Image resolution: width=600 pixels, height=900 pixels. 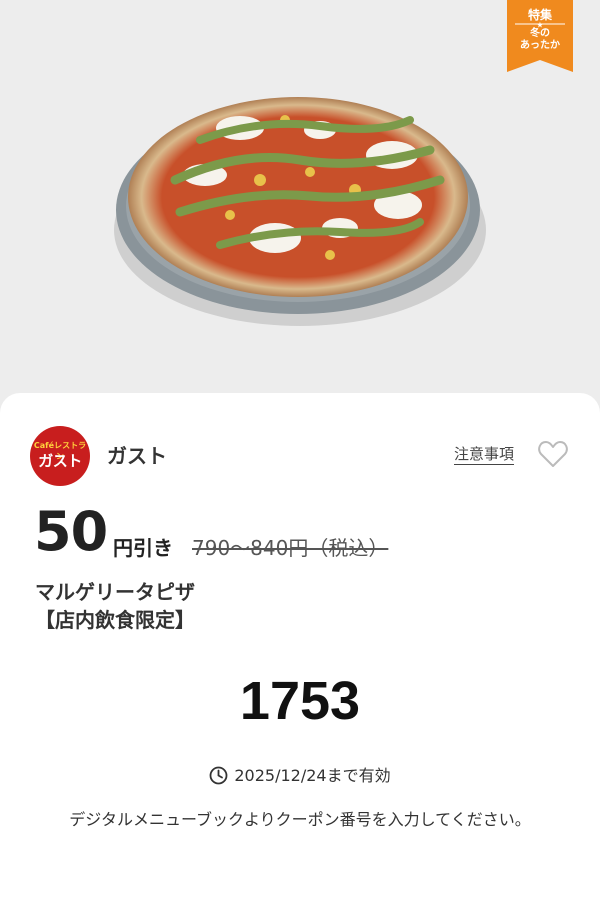 I want to click on discount-value: 50, so click(x=71, y=531).